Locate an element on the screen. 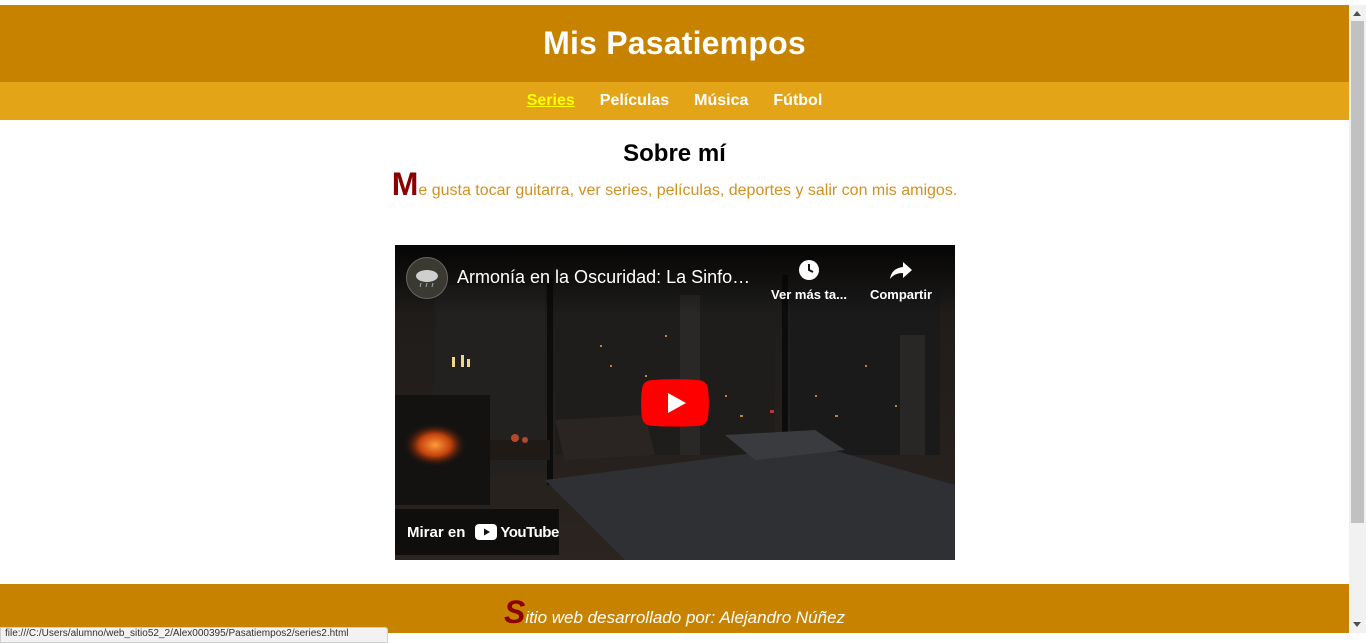  watch-on-youtube-button: Mirar en YouTube is located at coordinates (477, 532).